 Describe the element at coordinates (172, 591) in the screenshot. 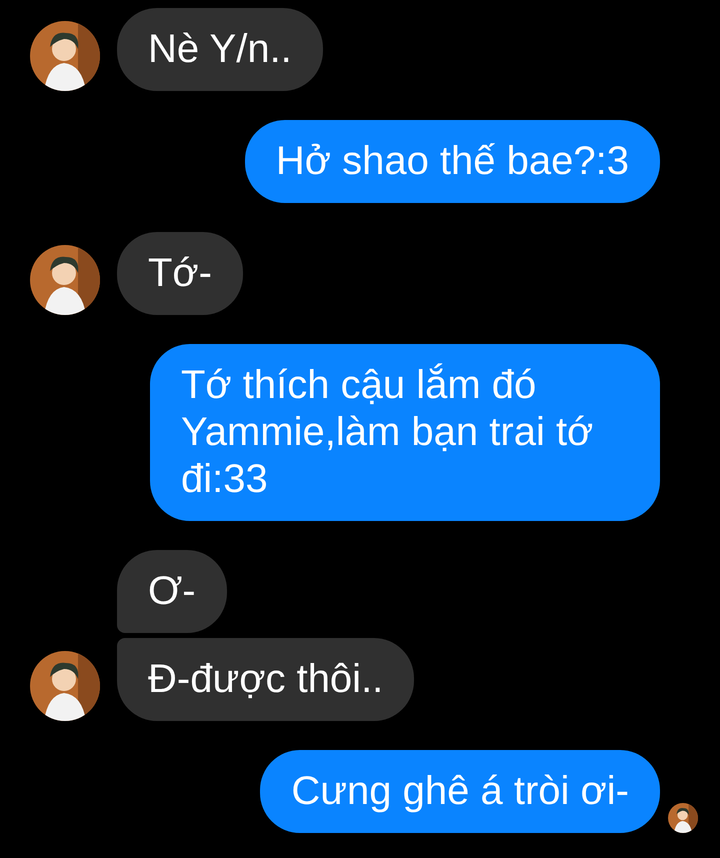

I see `incoming-message: Ơ-` at that location.